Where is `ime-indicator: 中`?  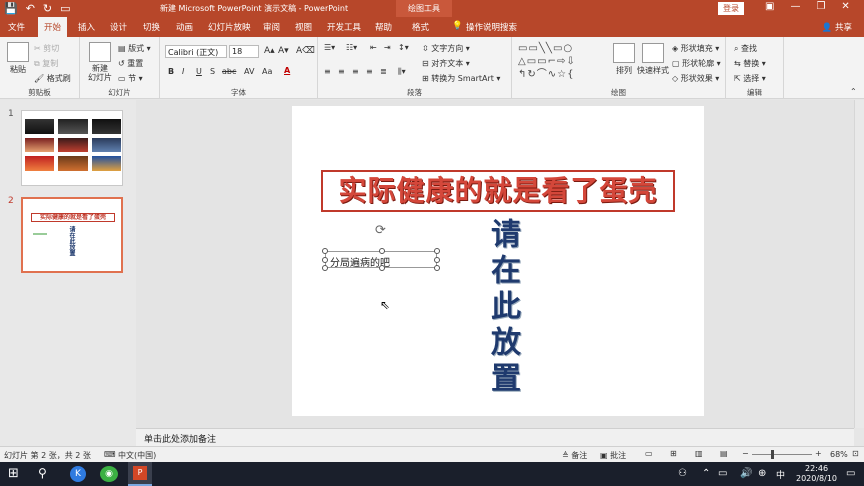 ime-indicator: 中 is located at coordinates (780, 474).